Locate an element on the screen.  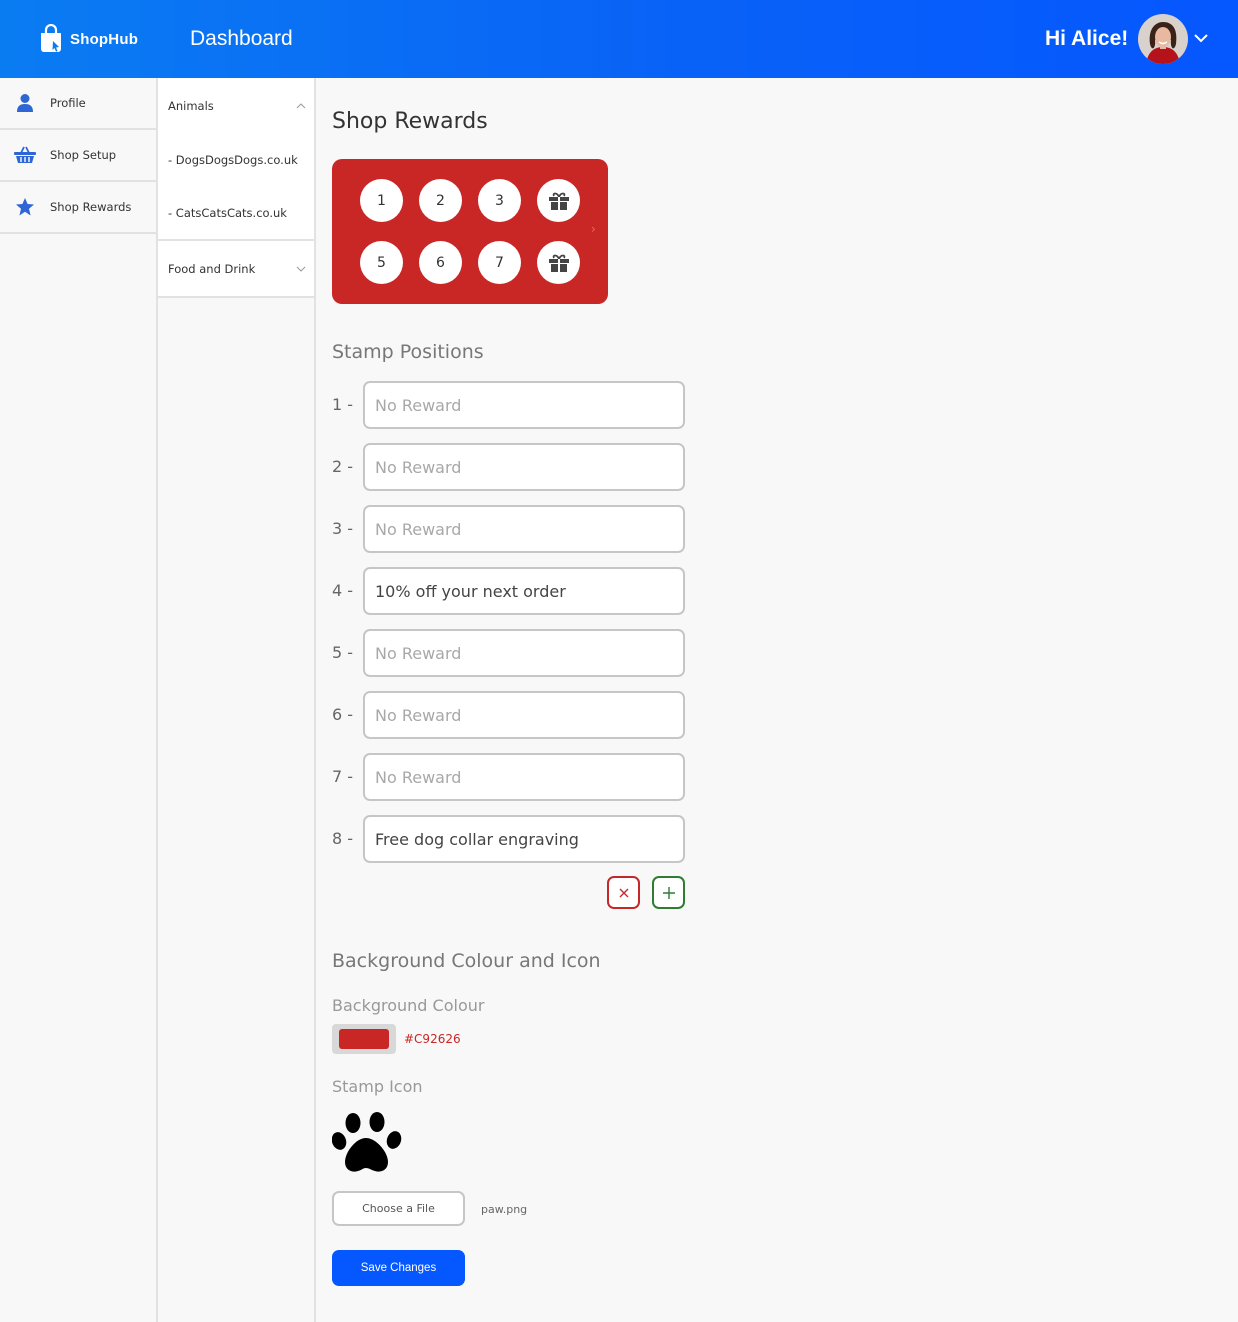
stamp-icon-label: Stamp Icon is located at coordinates (377, 1086).